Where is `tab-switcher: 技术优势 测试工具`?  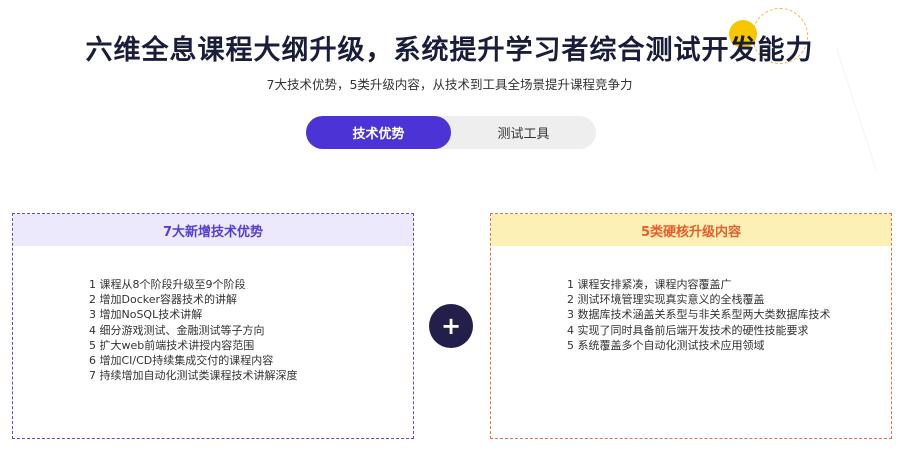
tab-switcher: 技术优势 测试工具 is located at coordinates (451, 132).